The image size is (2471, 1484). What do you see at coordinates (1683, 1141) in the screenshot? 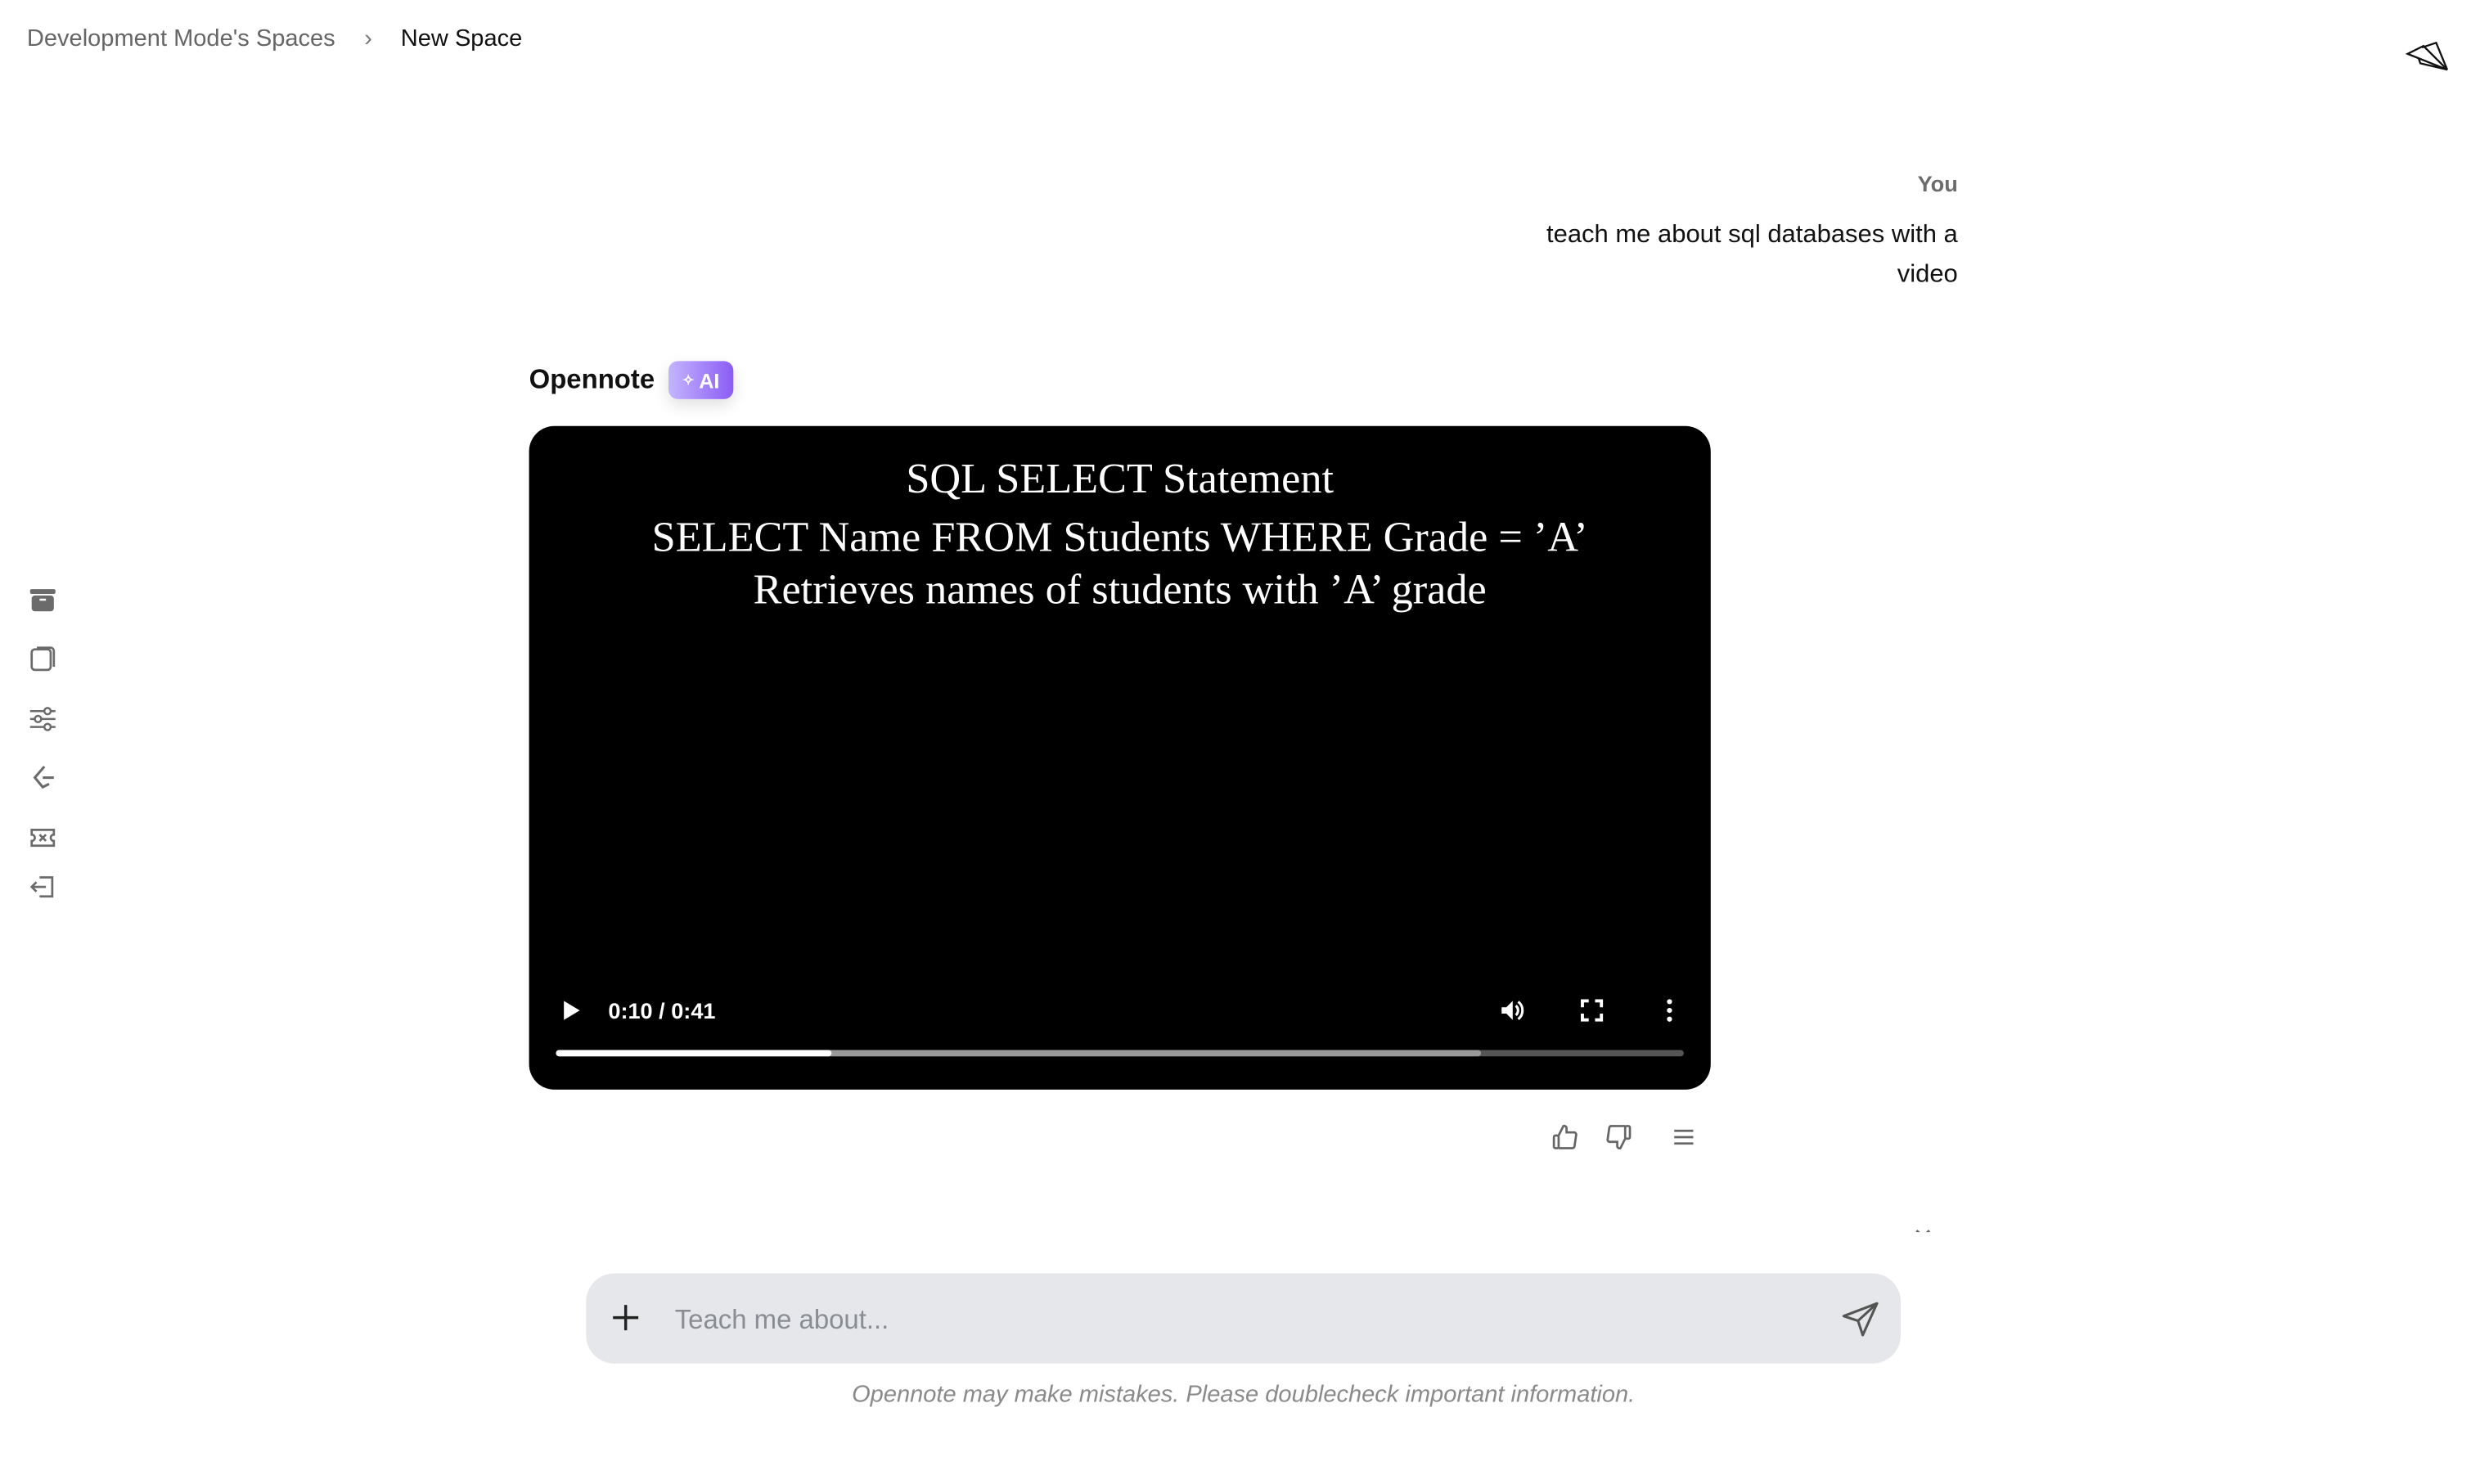
I see `menu-icon` at bounding box center [1683, 1141].